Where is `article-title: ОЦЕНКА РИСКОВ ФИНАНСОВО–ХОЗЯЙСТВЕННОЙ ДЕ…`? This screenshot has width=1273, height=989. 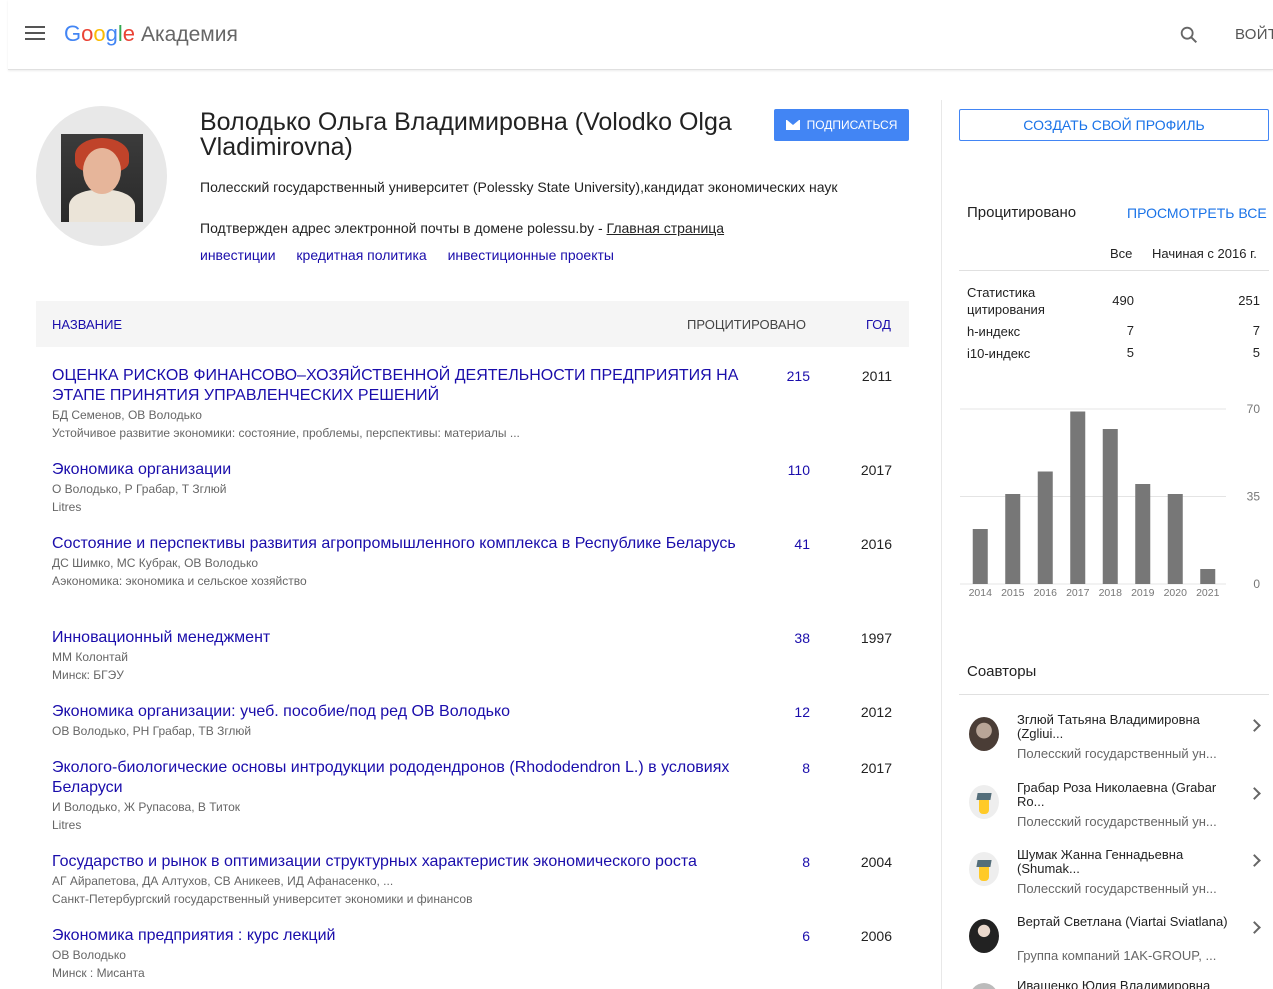 article-title: ОЦЕНКА РИСКОВ ФИНАНСОВО–ХОЗЯЙСТВЕННОЙ ДЕ… is located at coordinates (397, 386).